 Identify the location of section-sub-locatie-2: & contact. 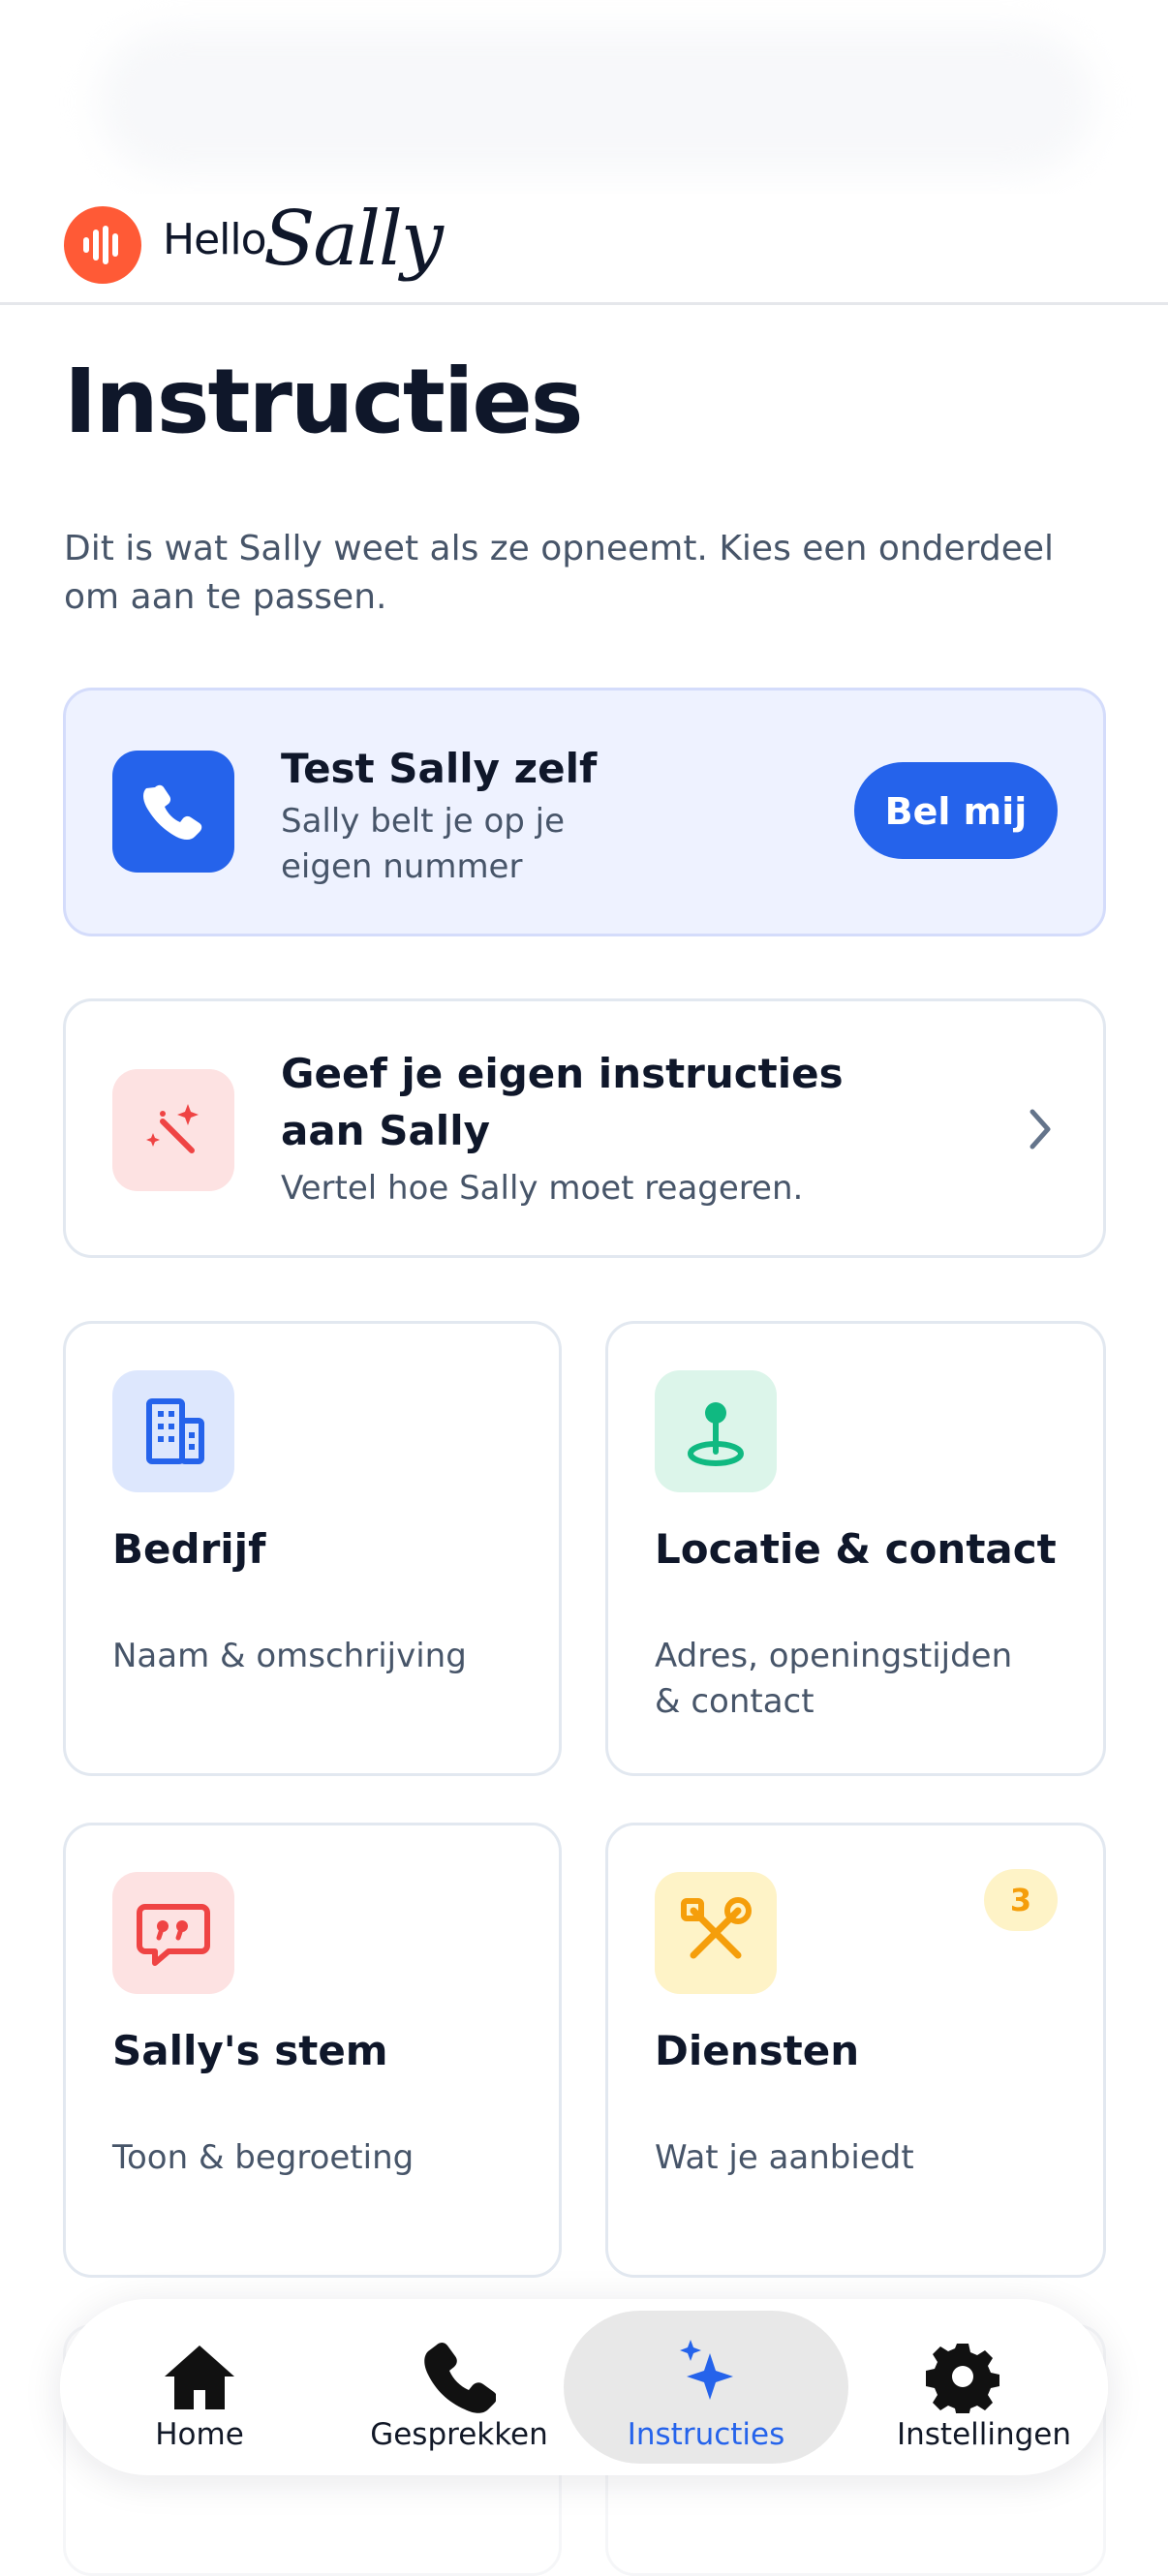
(735, 1701).